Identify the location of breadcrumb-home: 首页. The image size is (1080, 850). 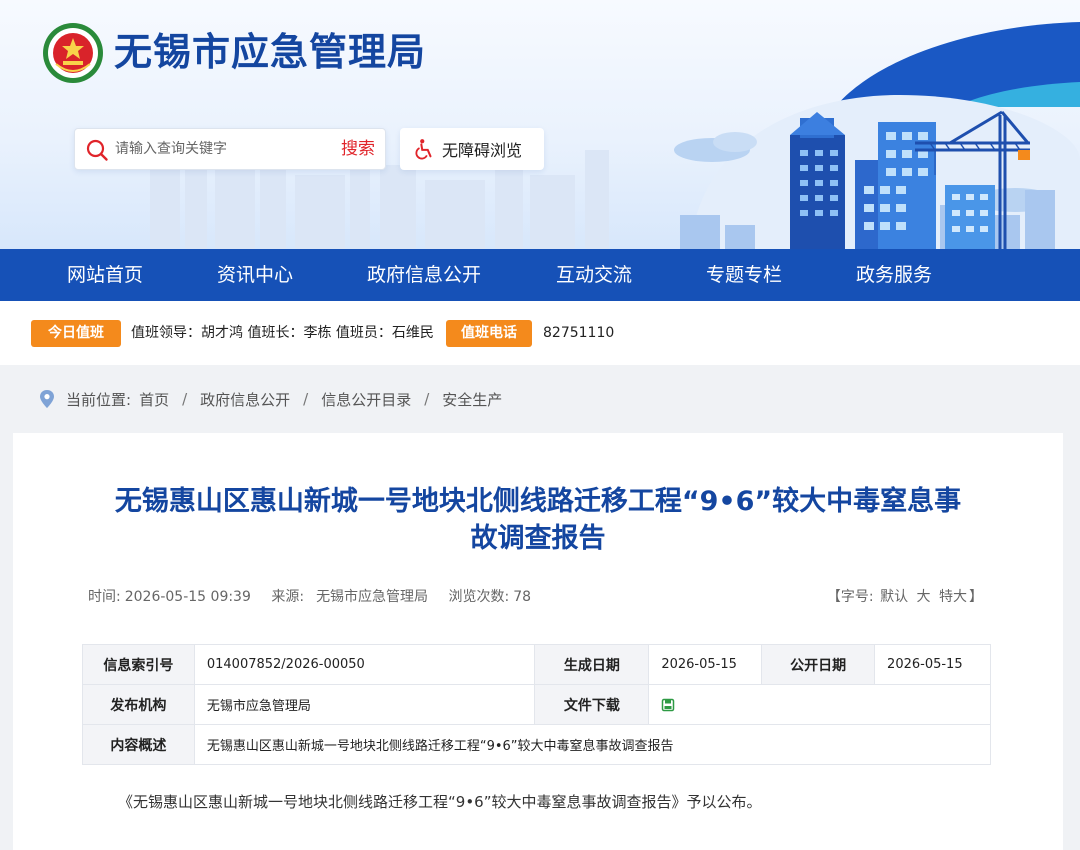
(154, 399).